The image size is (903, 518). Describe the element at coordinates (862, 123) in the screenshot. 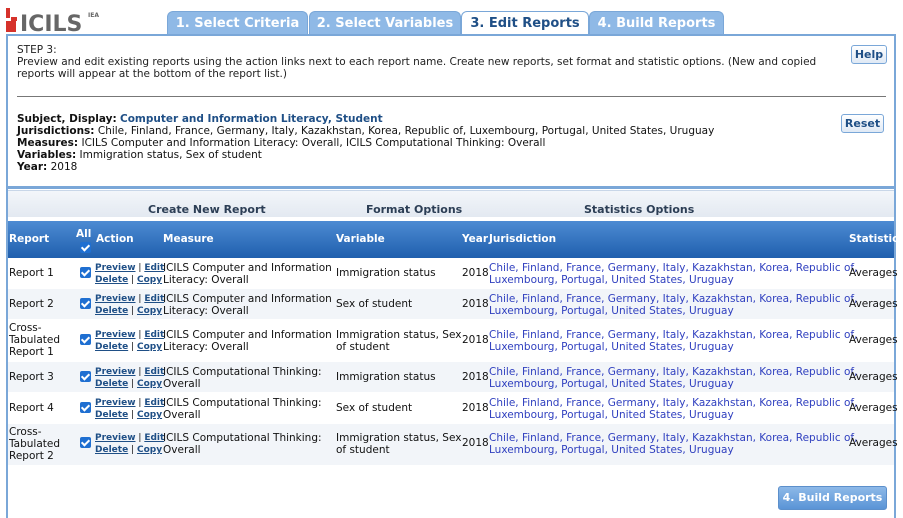

I see `reset-button: Reset` at that location.